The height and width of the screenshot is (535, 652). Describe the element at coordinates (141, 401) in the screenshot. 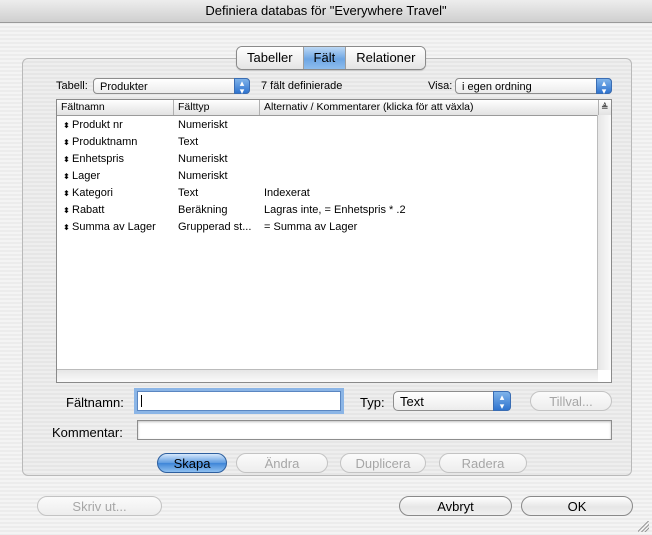

I see `text-caret` at that location.